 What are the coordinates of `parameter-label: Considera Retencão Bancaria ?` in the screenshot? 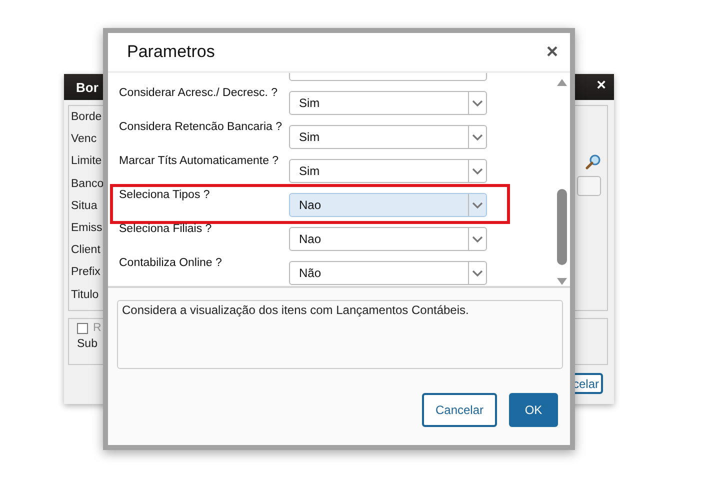 It's located at (201, 126).